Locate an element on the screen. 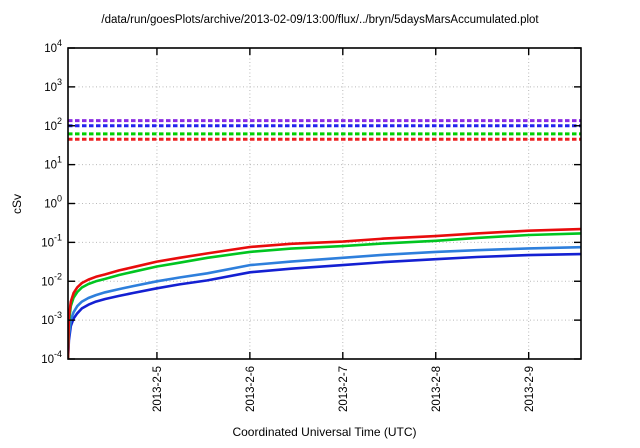 Image resolution: width=640 pixels, height=448 pixels. y-tick-label: 10-4 is located at coordinates (51, 357).